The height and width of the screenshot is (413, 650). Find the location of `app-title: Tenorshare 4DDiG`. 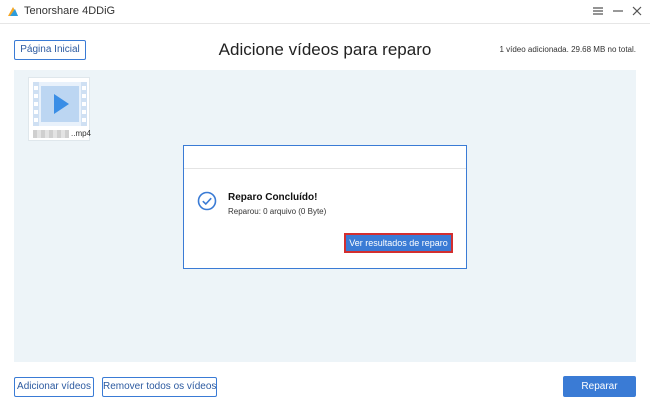

app-title: Tenorshare 4DDiG is located at coordinates (70, 11).